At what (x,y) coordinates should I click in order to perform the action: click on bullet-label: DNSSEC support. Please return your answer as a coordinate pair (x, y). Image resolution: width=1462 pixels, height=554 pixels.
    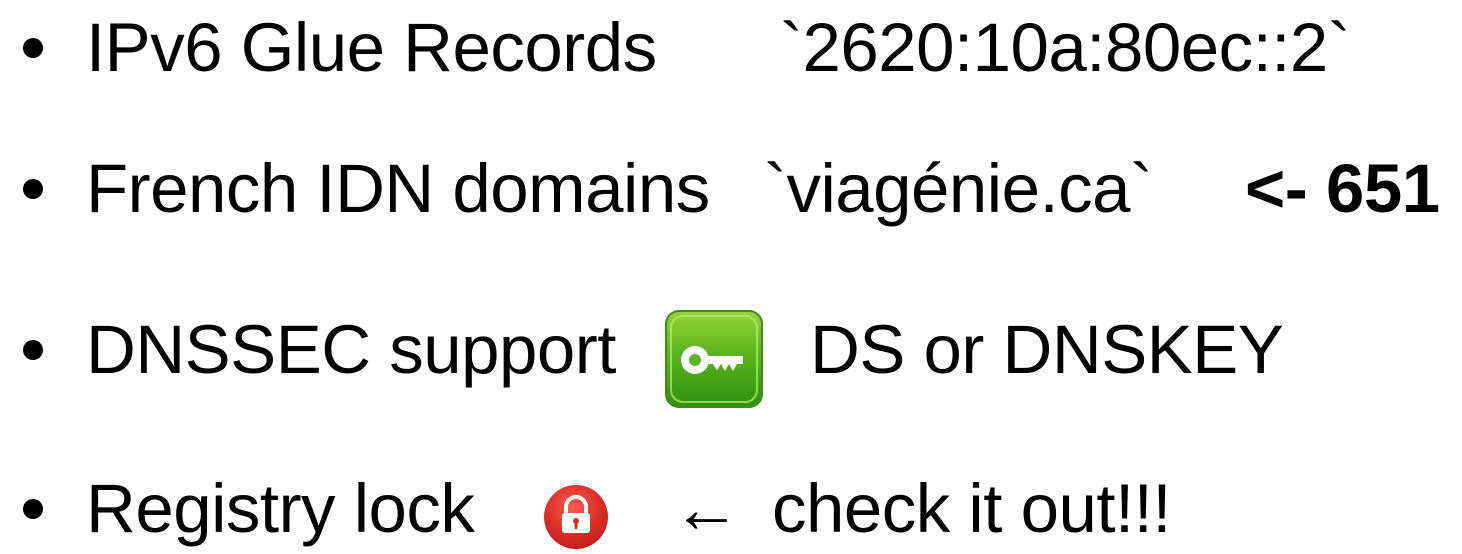
    Looking at the image, I should click on (351, 349).